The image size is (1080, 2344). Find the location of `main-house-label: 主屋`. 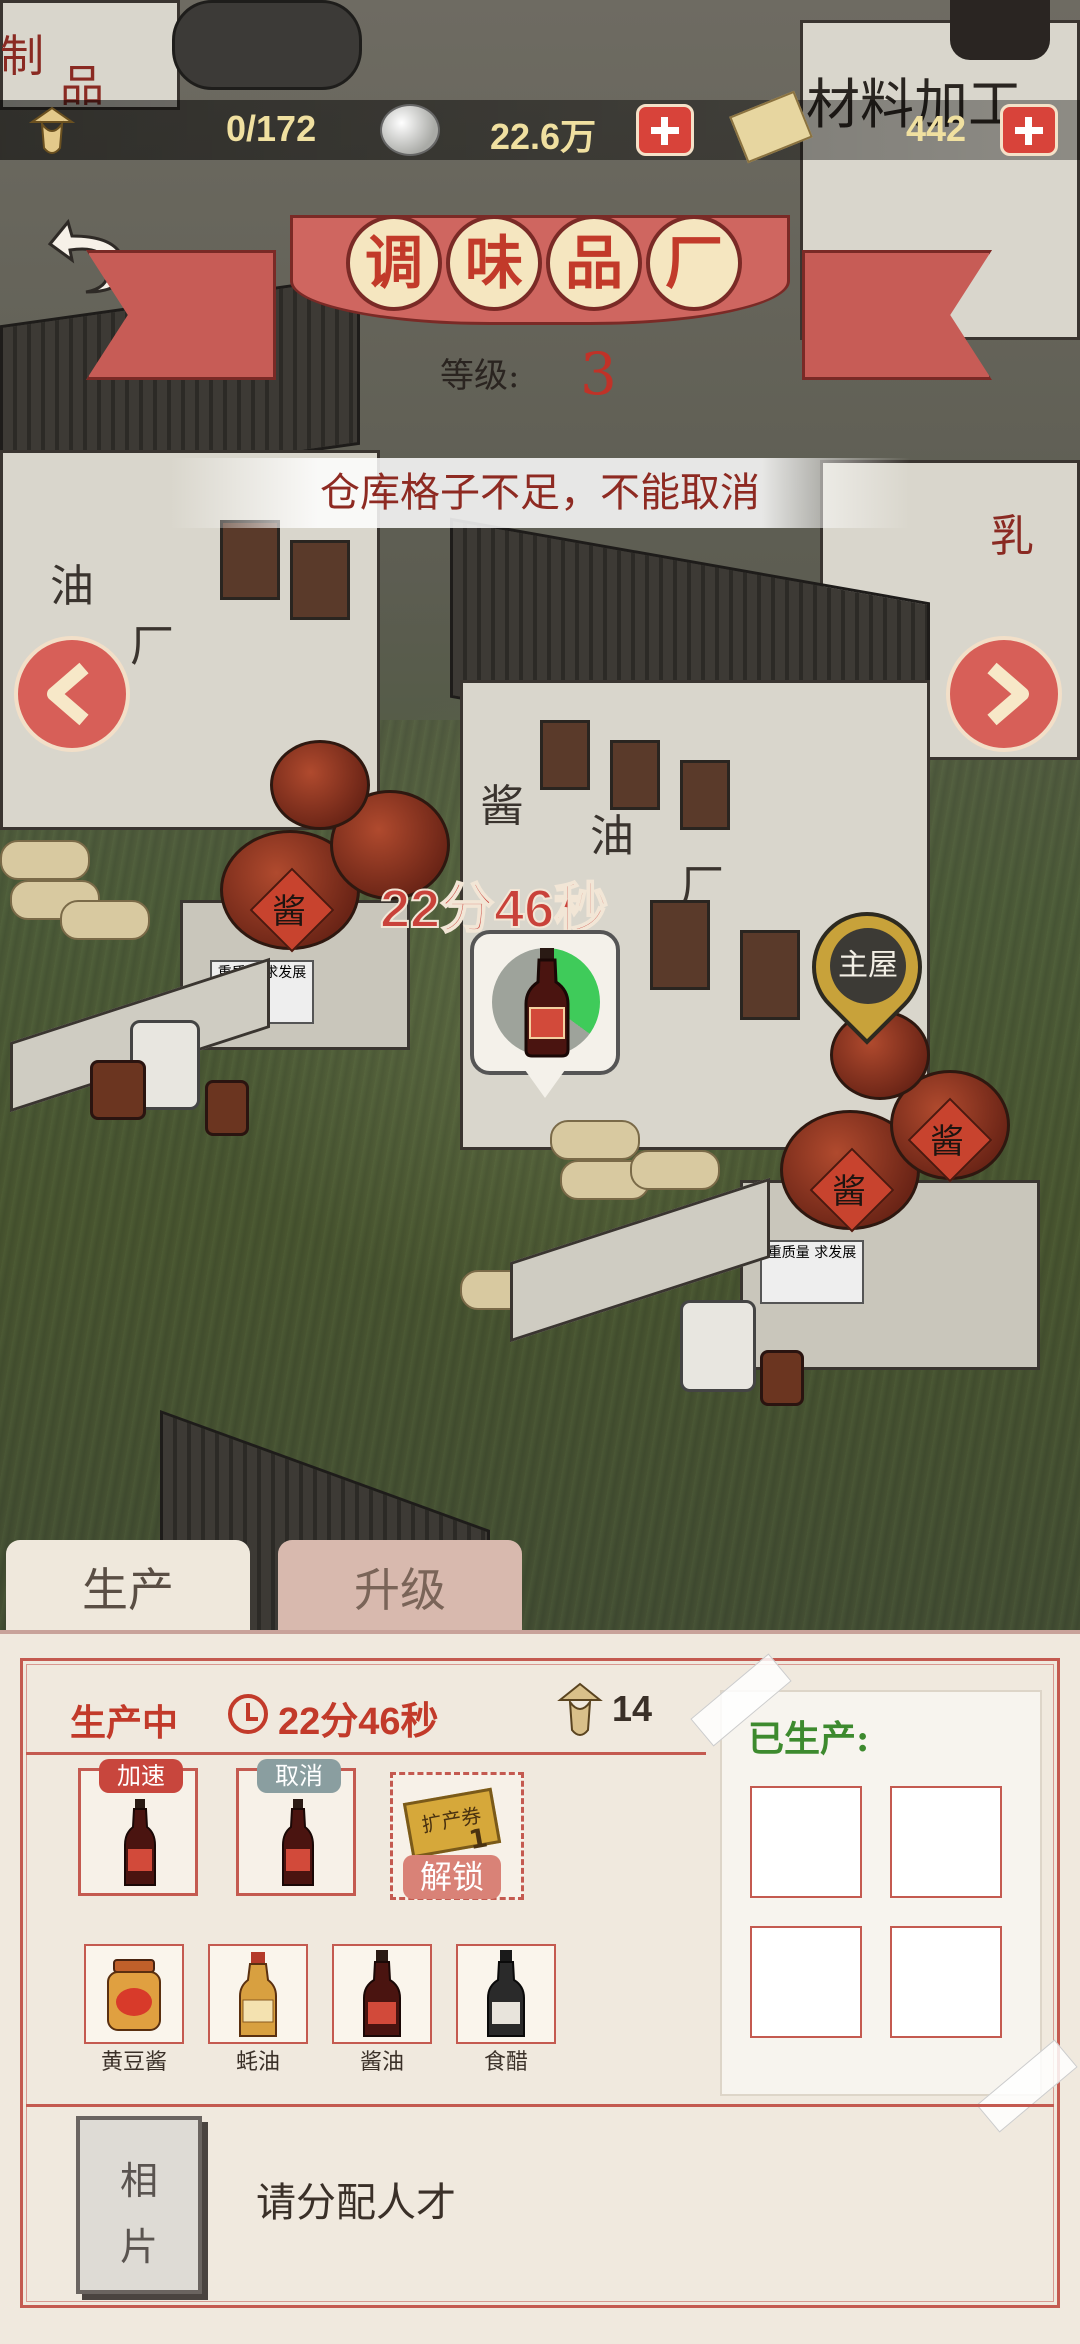

main-house-label: 主屋 is located at coordinates (868, 966).